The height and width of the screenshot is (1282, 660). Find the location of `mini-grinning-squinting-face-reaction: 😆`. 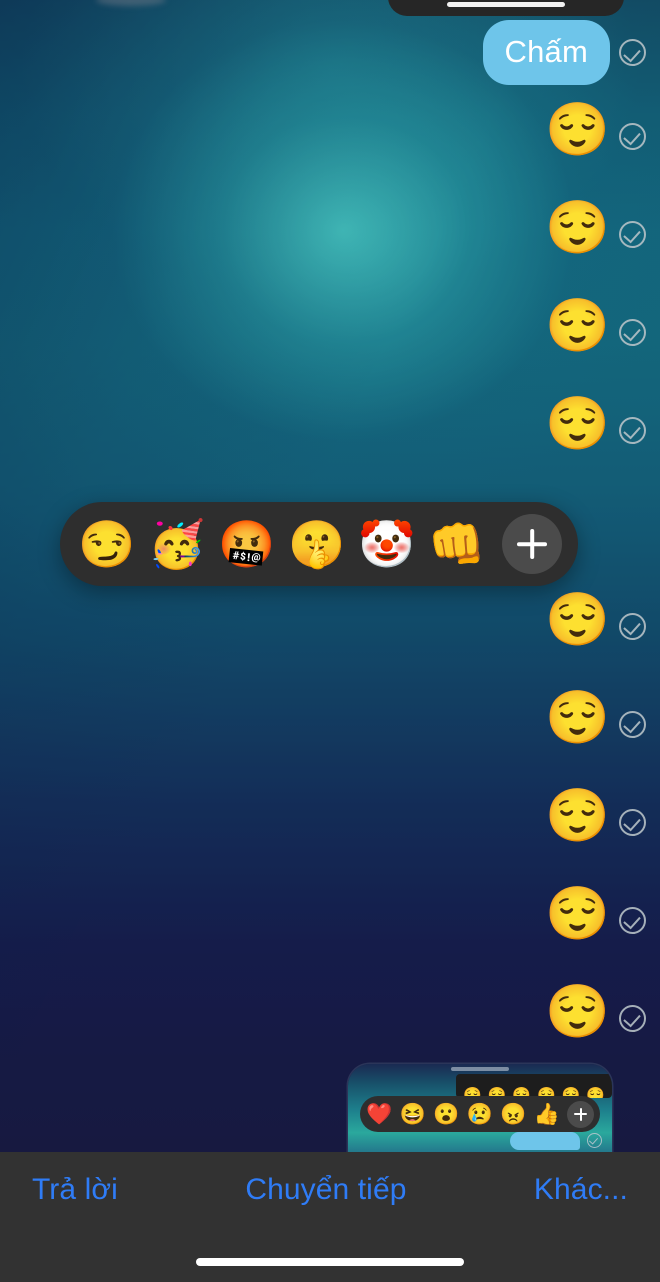

mini-grinning-squinting-face-reaction: 😆 is located at coordinates (413, 1114).